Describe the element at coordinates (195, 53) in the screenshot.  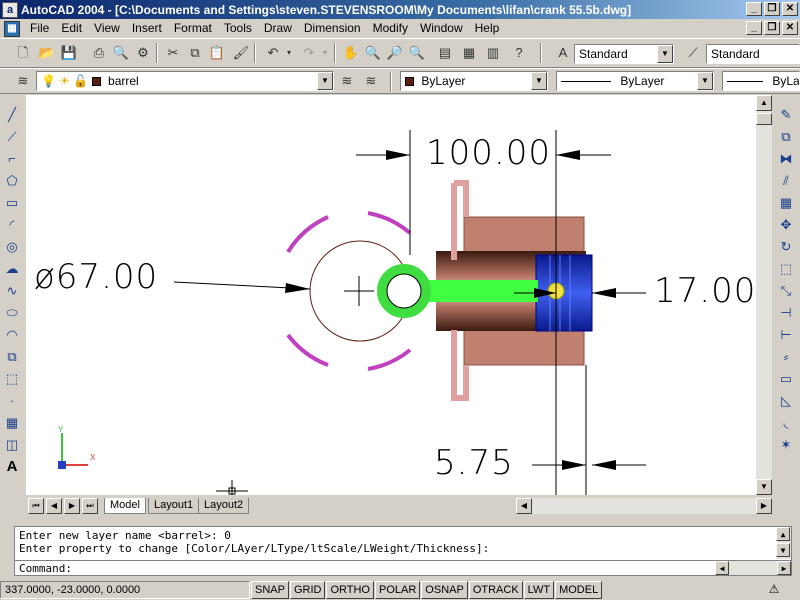
I see `copy-icon: ⧉` at that location.